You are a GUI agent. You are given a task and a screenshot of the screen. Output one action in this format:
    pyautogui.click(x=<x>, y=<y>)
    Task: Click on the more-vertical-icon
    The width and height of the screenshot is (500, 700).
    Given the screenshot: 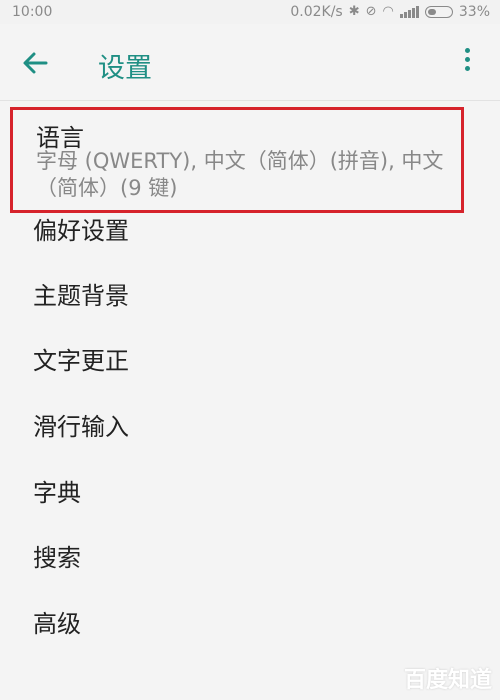 What is the action you would take?
    pyautogui.click(x=467, y=59)
    